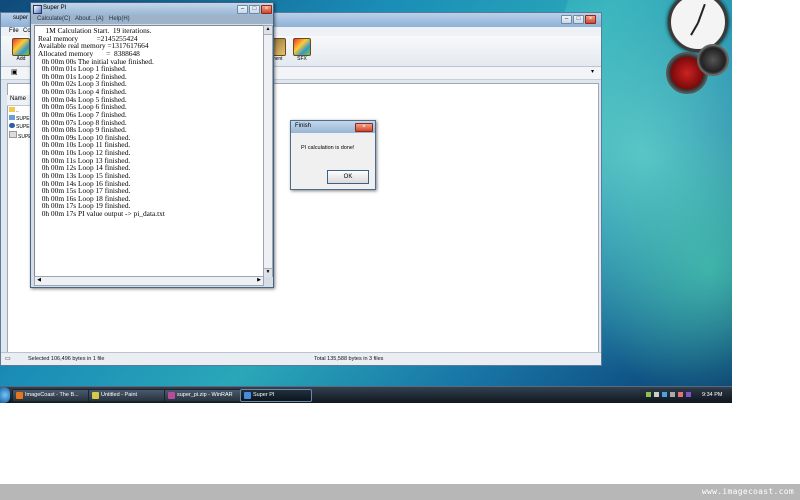 This screenshot has height=500, width=800. What do you see at coordinates (747, 491) in the screenshot?
I see `watermark-text: www.imagecoast.com` at bounding box center [747, 491].